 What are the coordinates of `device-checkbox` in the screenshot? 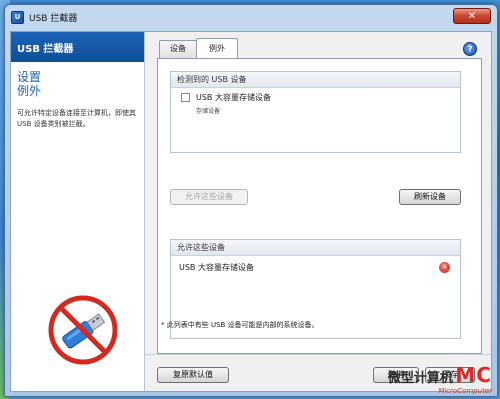 It's located at (185, 97).